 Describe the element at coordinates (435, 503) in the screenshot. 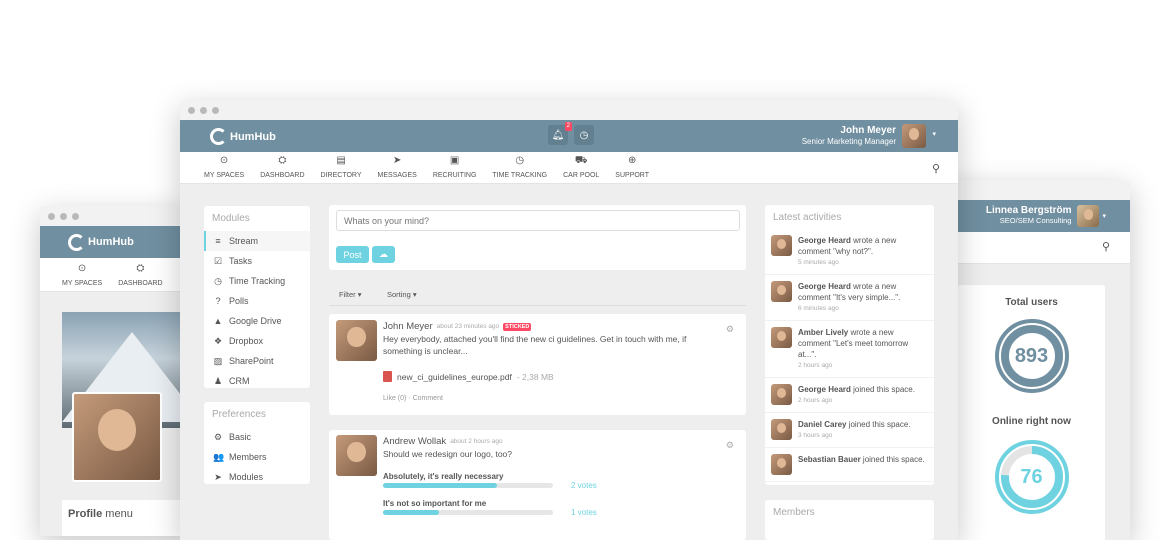

I see `poll-option-label: It's not so important for me` at that location.